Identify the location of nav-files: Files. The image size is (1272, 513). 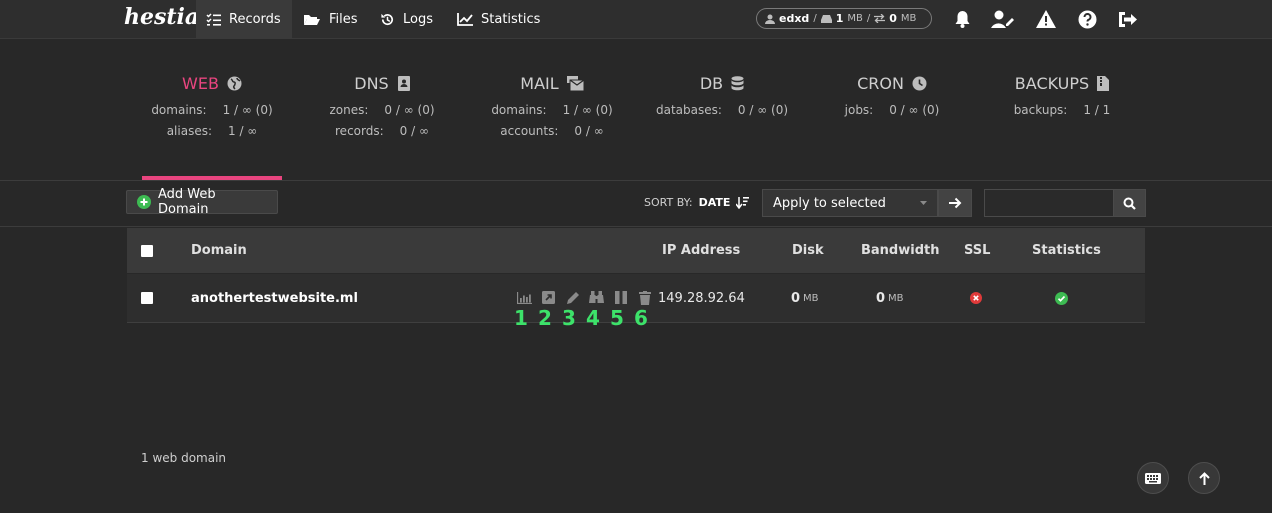
(331, 19).